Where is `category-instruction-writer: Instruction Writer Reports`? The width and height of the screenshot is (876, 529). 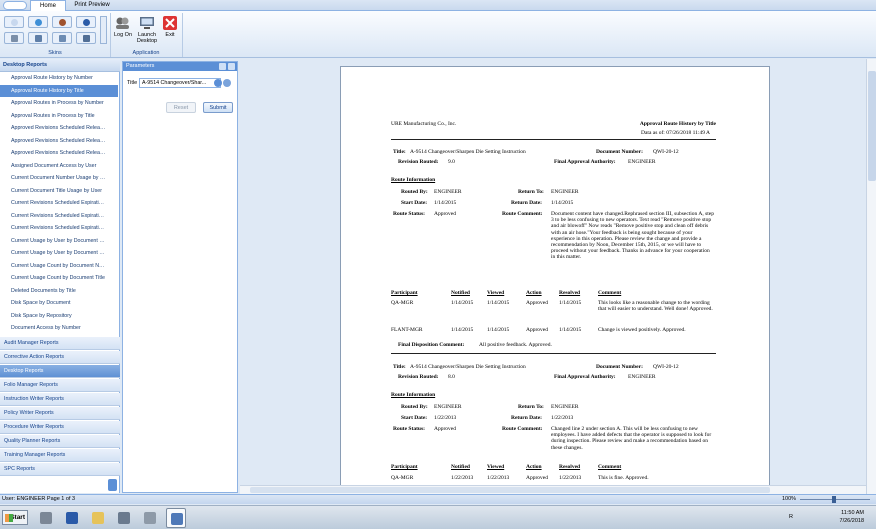
category-instruction-writer: Instruction Writer Reports is located at coordinates (60, 399).